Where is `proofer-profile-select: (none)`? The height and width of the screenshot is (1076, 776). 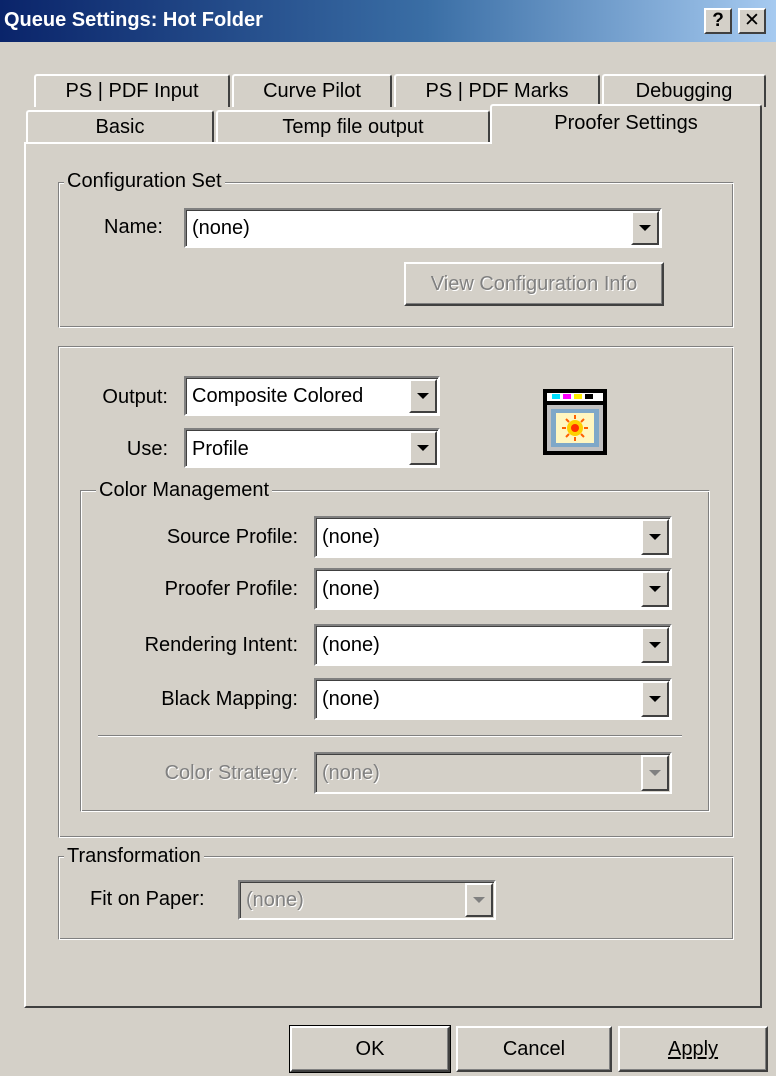 proofer-profile-select: (none) is located at coordinates (493, 589).